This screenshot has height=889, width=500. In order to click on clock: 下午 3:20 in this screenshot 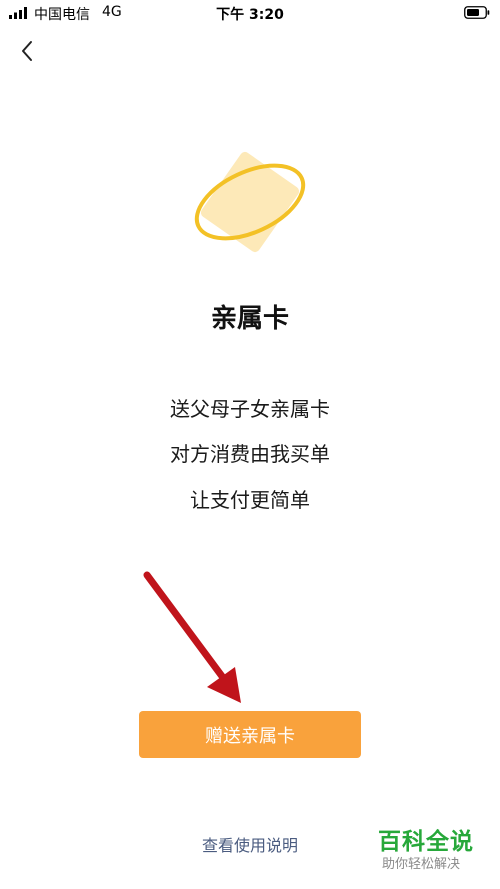, I will do `click(250, 15)`.